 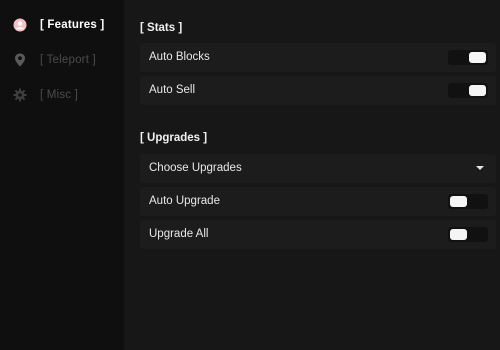 What do you see at coordinates (20, 95) in the screenshot?
I see `gear-icon` at bounding box center [20, 95].